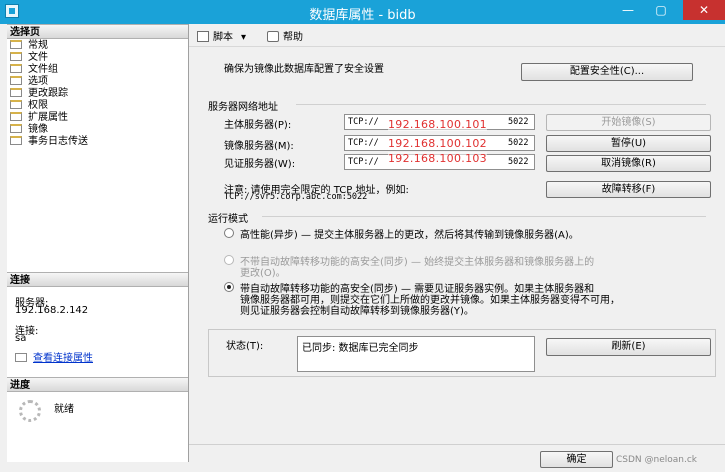 This screenshot has width=725, height=472. Describe the element at coordinates (357, 309) in the screenshot. I see `mode-high-safety-failover-label-3: 则见证服务器会控制自动故障转移到镜像服务器(Y)。` at that location.